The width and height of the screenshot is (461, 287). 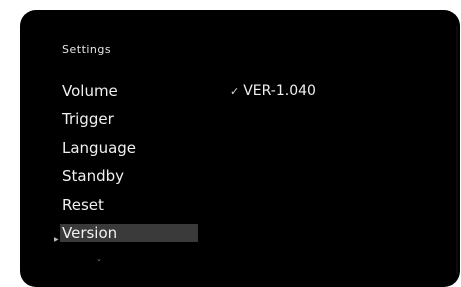 What do you see at coordinates (457, 150) in the screenshot?
I see `scrollbar-track` at bounding box center [457, 150].